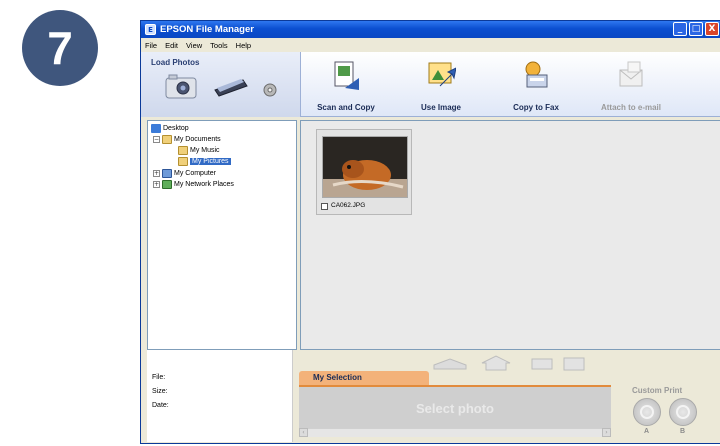  What do you see at coordinates (696, 29) in the screenshot?
I see `maximize-button: □` at bounding box center [696, 29].